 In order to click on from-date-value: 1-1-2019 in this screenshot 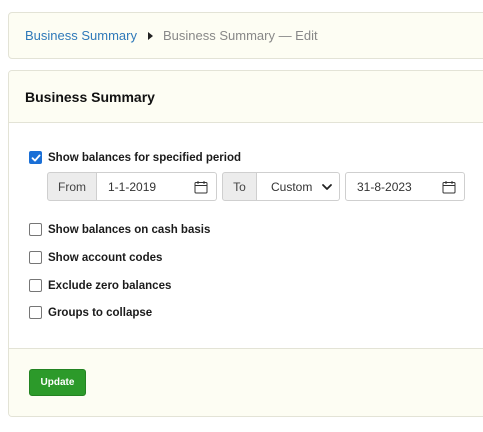, I will do `click(132, 186)`.